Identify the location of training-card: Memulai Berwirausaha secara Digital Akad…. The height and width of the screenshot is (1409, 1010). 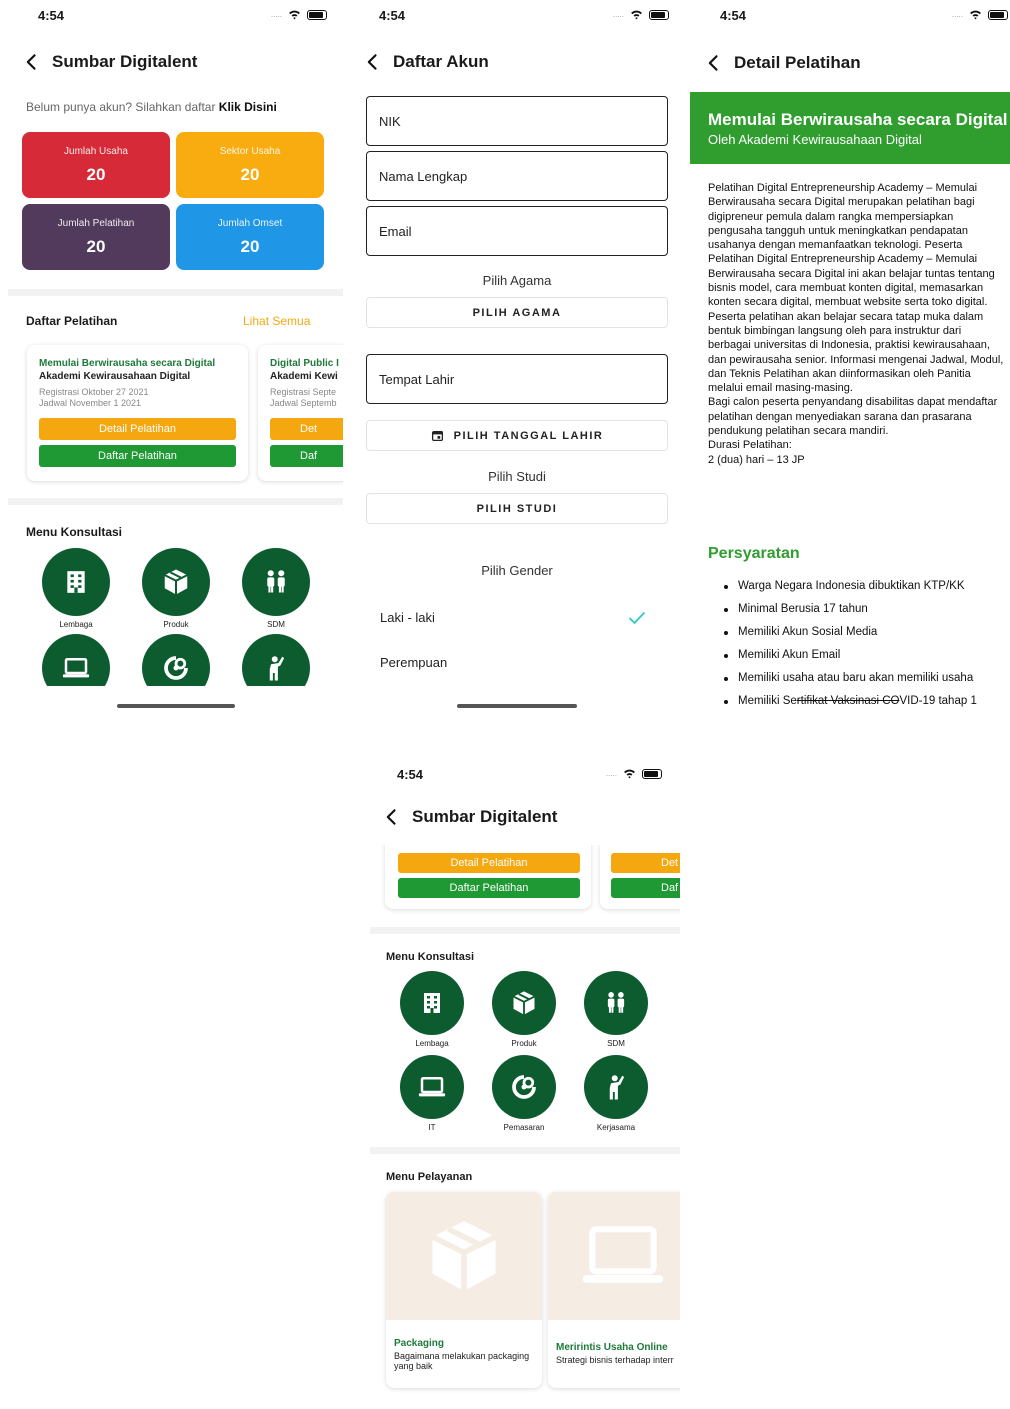
(137, 413).